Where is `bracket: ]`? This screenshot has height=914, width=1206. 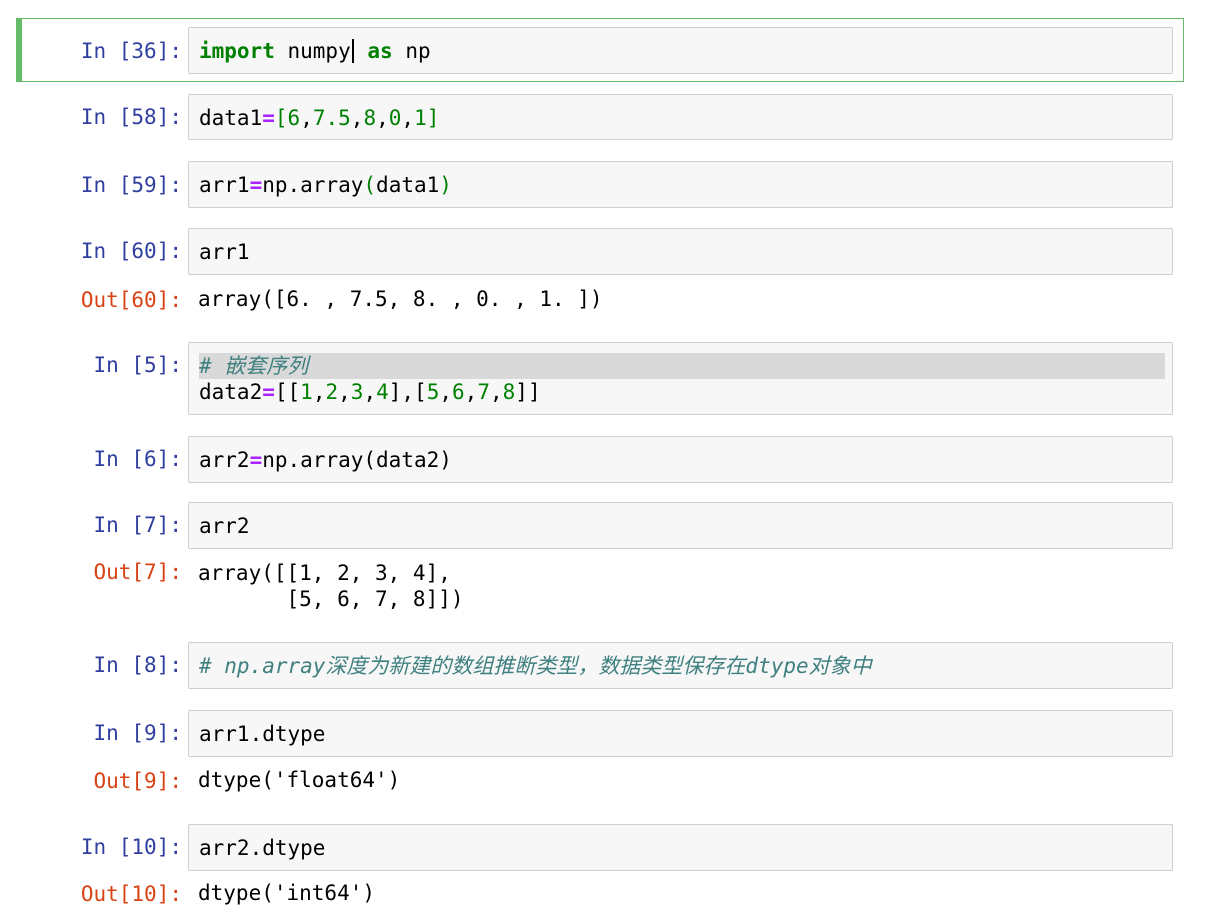 bracket: ] is located at coordinates (433, 118).